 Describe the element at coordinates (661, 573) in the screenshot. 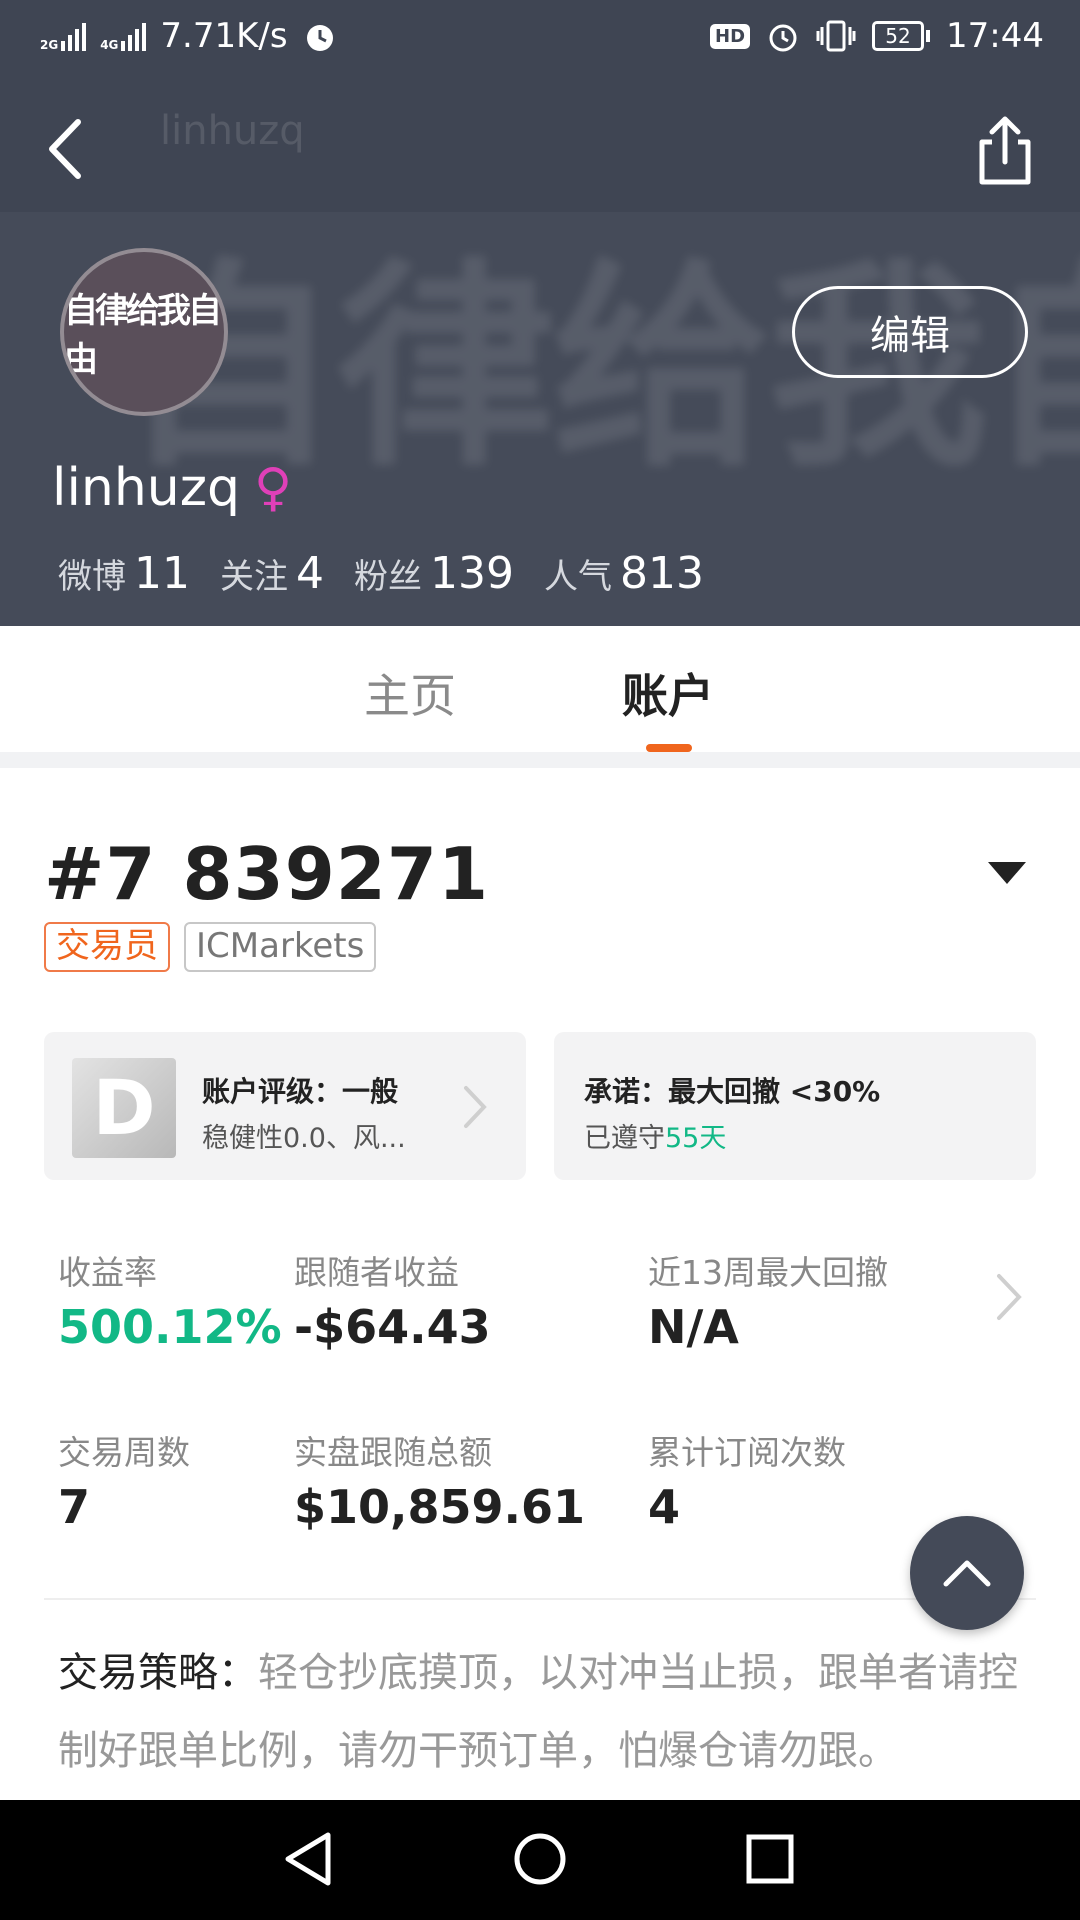

I see `stat-popularity-value: 813` at that location.